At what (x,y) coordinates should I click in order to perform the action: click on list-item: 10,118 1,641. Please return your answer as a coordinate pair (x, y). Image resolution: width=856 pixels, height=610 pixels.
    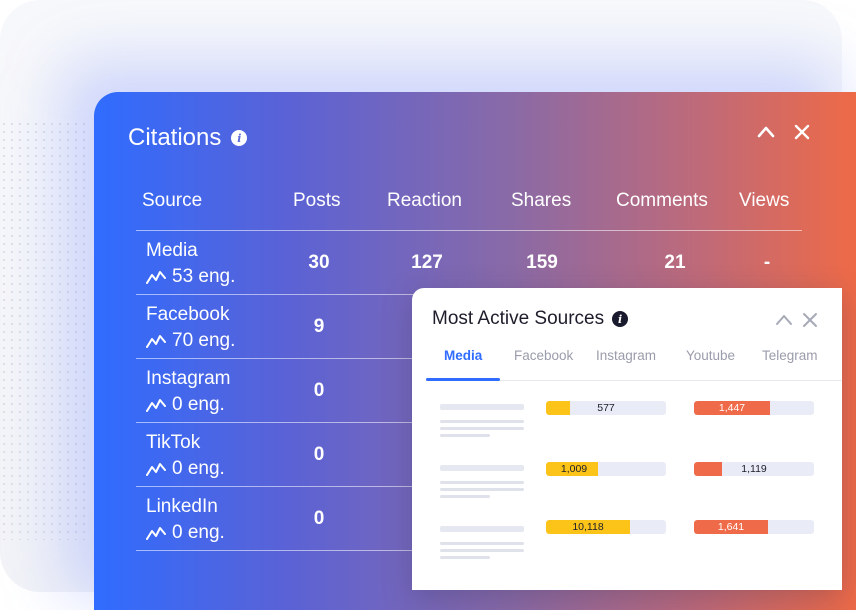
    Looking at the image, I should click on (627, 540).